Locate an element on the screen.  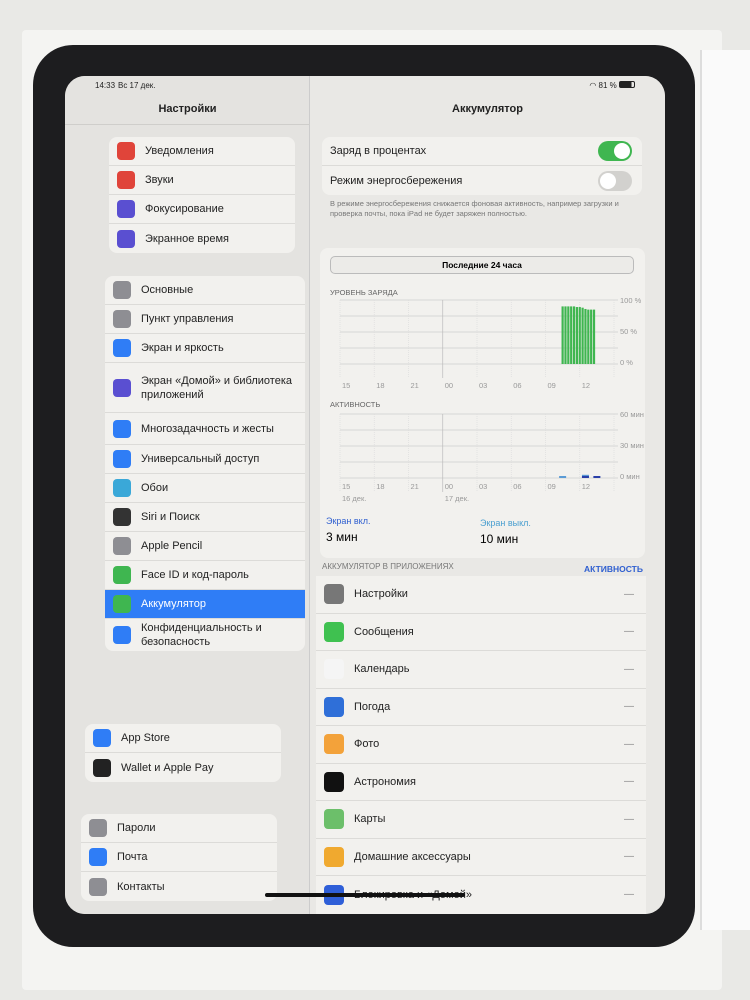
sidebar-group: App Store Wallet и Apple Pay is located at coordinates (183, 753).